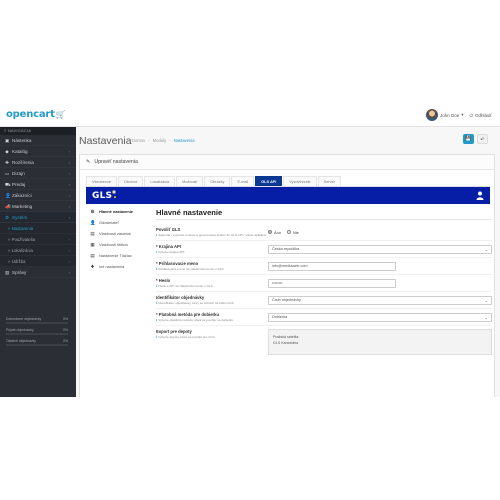 The height and width of the screenshot is (500, 500). I want to click on gls-menu-label: Hlavné nastavenie, so click(116, 211).